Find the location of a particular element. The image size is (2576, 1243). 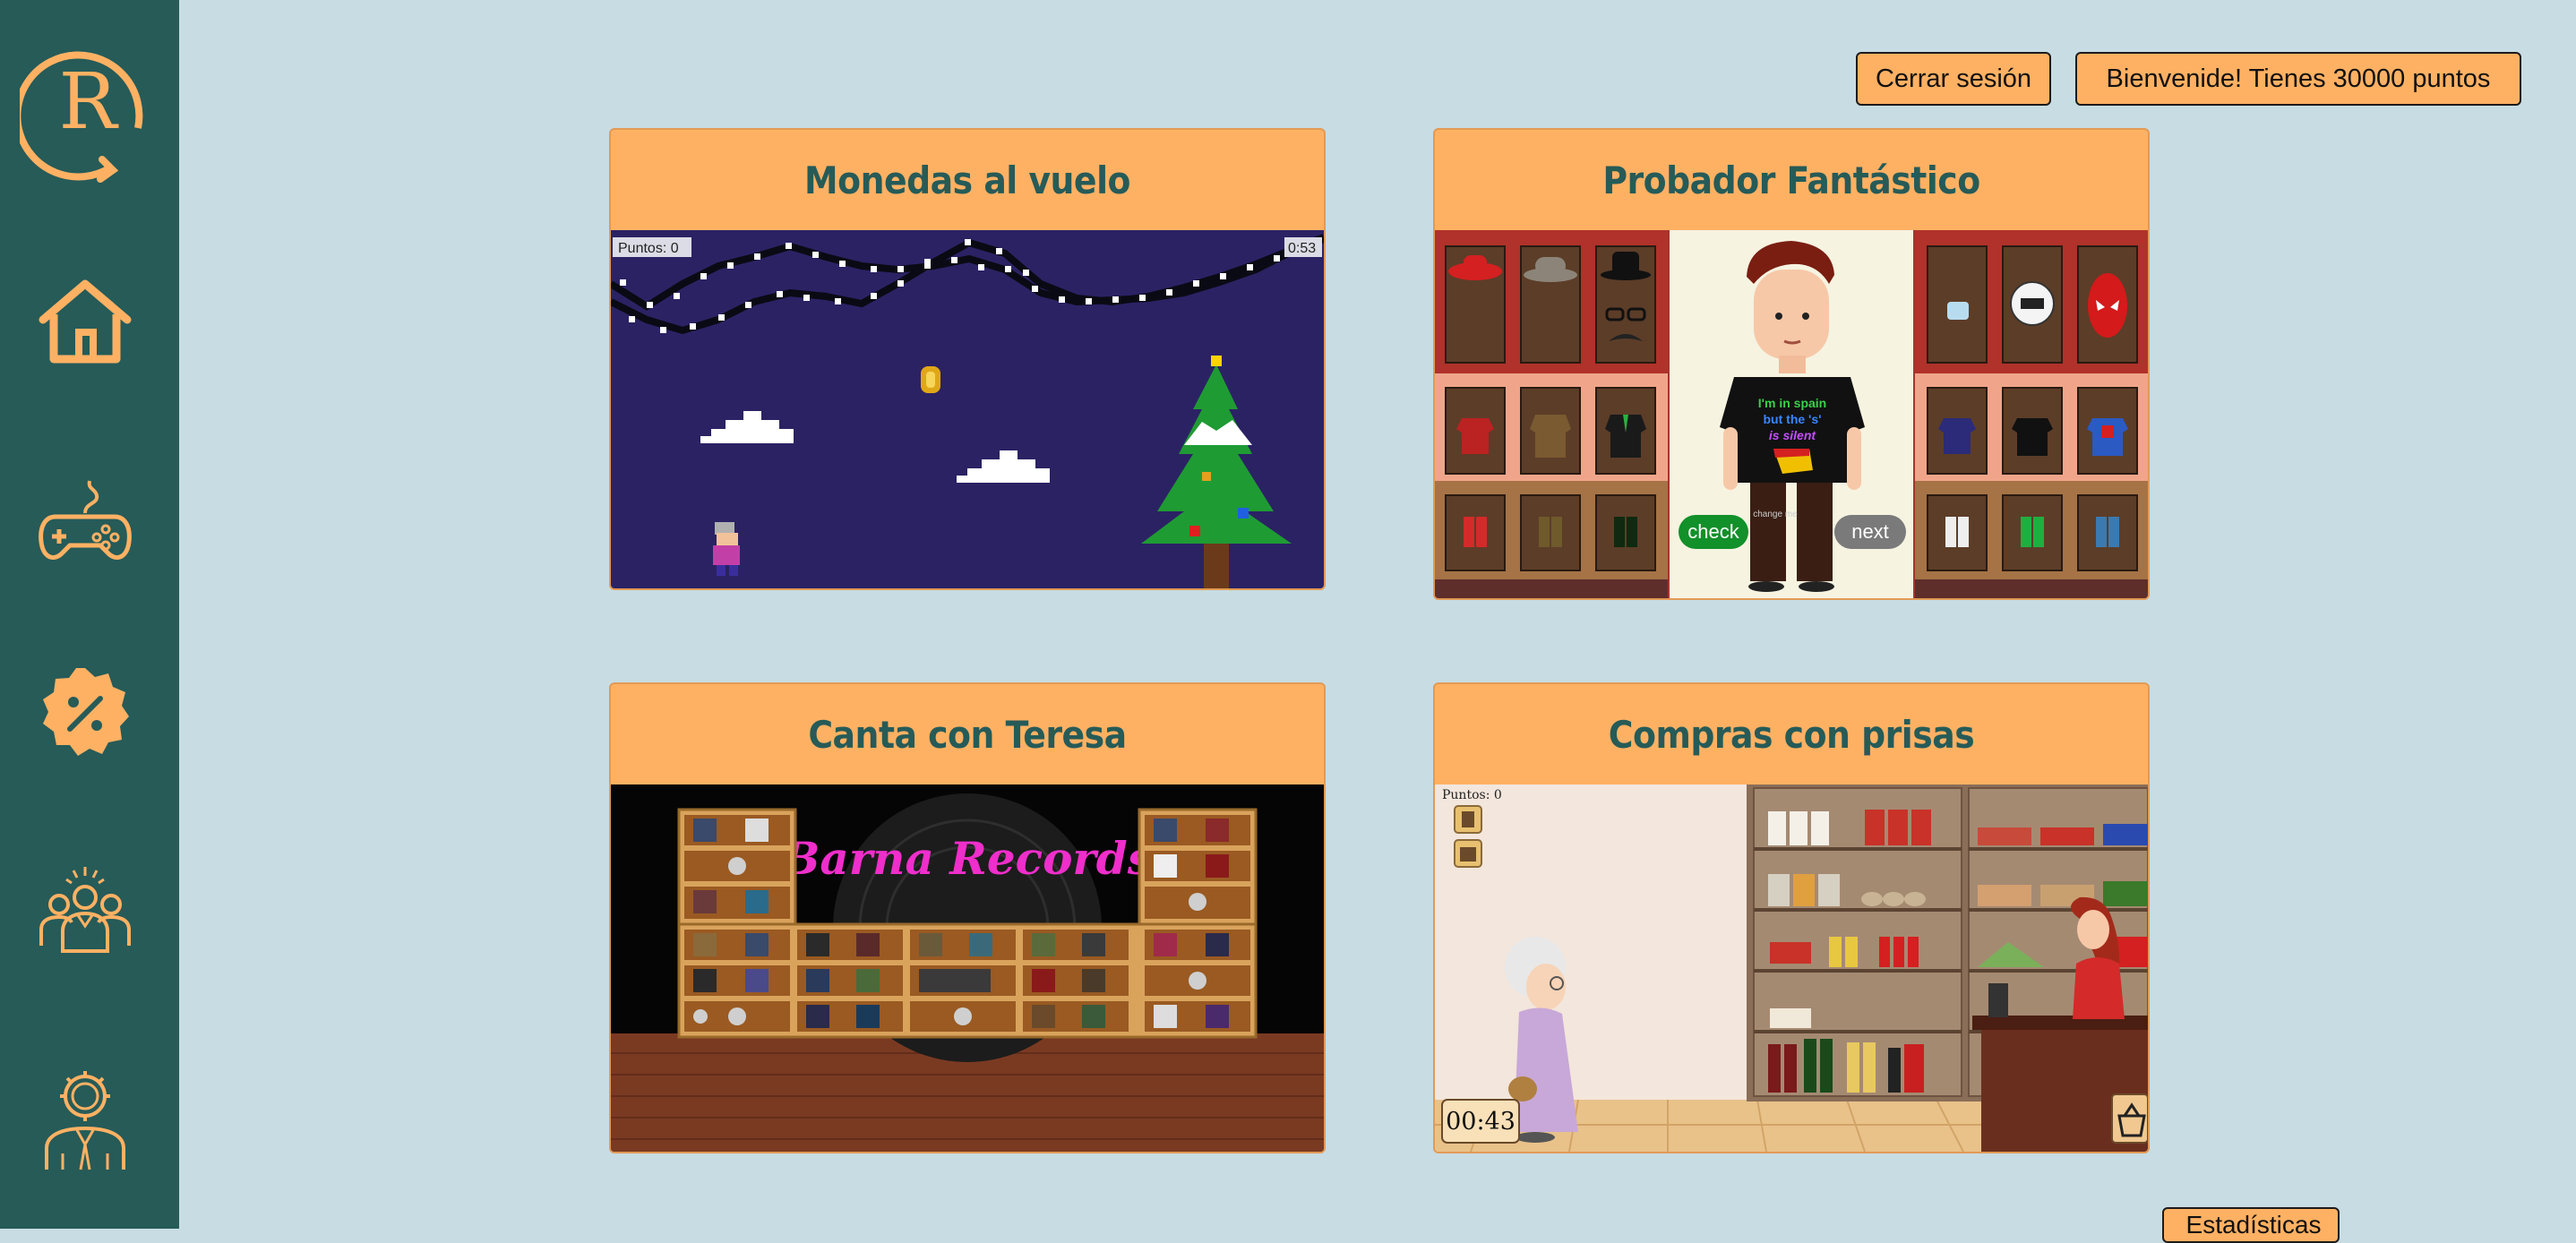

game-preview-canta: Barna Records is located at coordinates (967, 968).